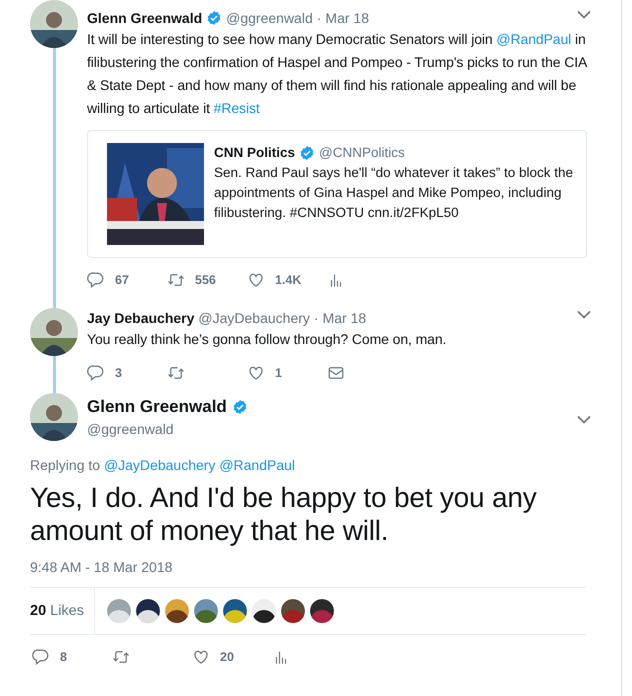  Describe the element at coordinates (122, 280) in the screenshot. I see `reply-count: 67` at that location.